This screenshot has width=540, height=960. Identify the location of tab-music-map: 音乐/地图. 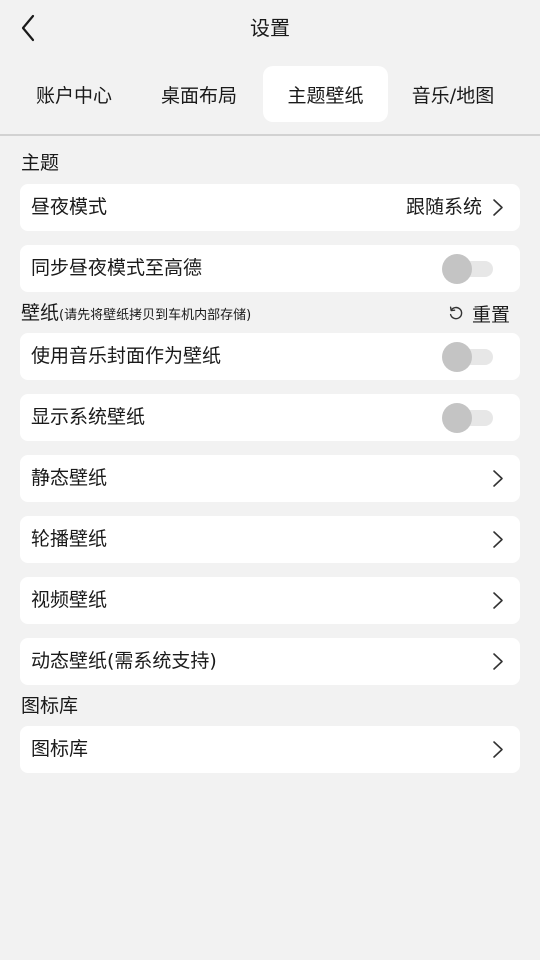
(453, 94).